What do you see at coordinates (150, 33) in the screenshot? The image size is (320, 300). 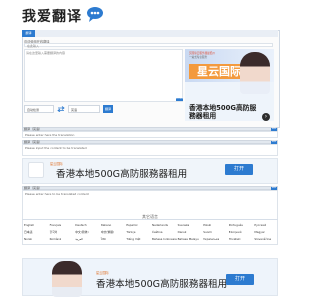 I see `tab-bar` at bounding box center [150, 33].